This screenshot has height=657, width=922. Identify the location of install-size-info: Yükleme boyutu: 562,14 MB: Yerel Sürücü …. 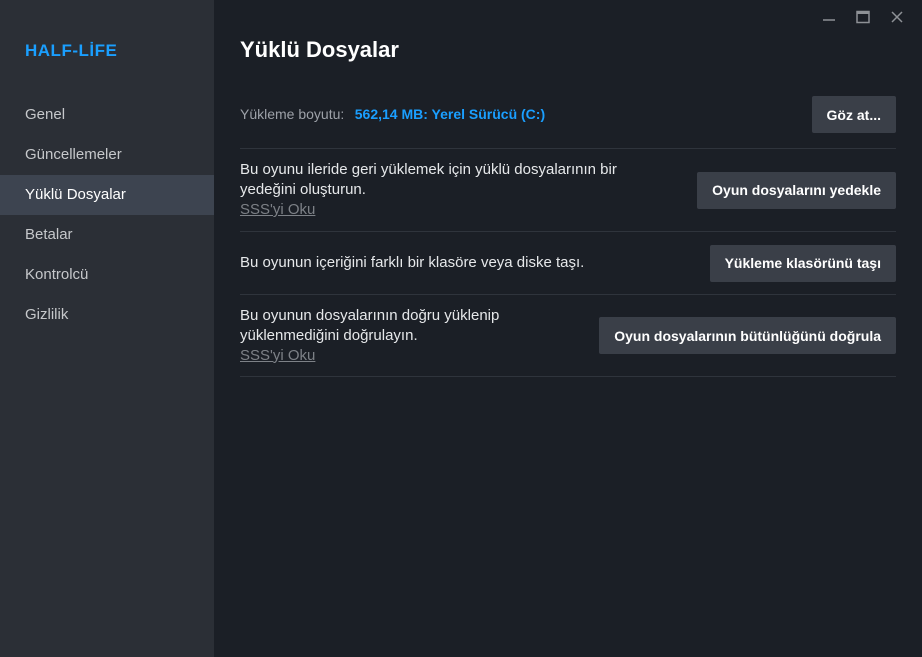
(392, 115).